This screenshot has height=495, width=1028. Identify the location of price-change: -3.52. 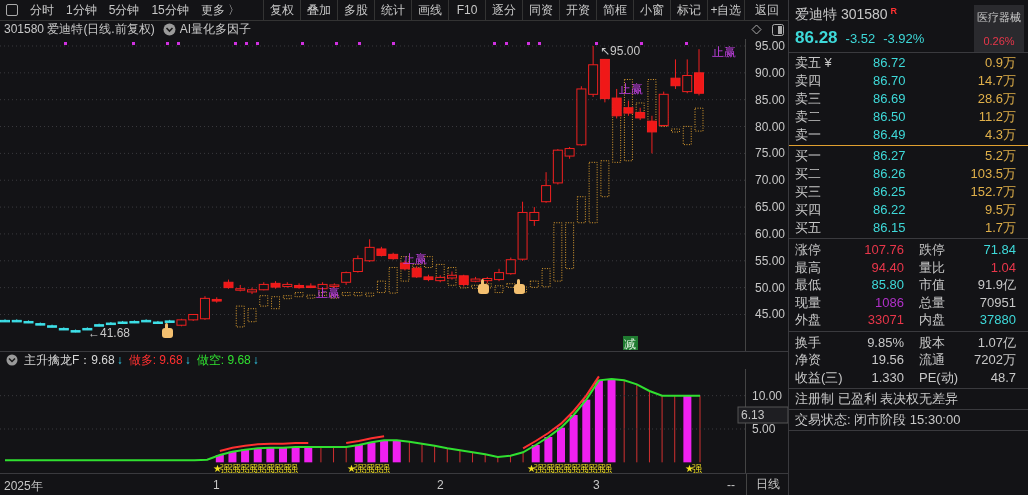
(860, 38).